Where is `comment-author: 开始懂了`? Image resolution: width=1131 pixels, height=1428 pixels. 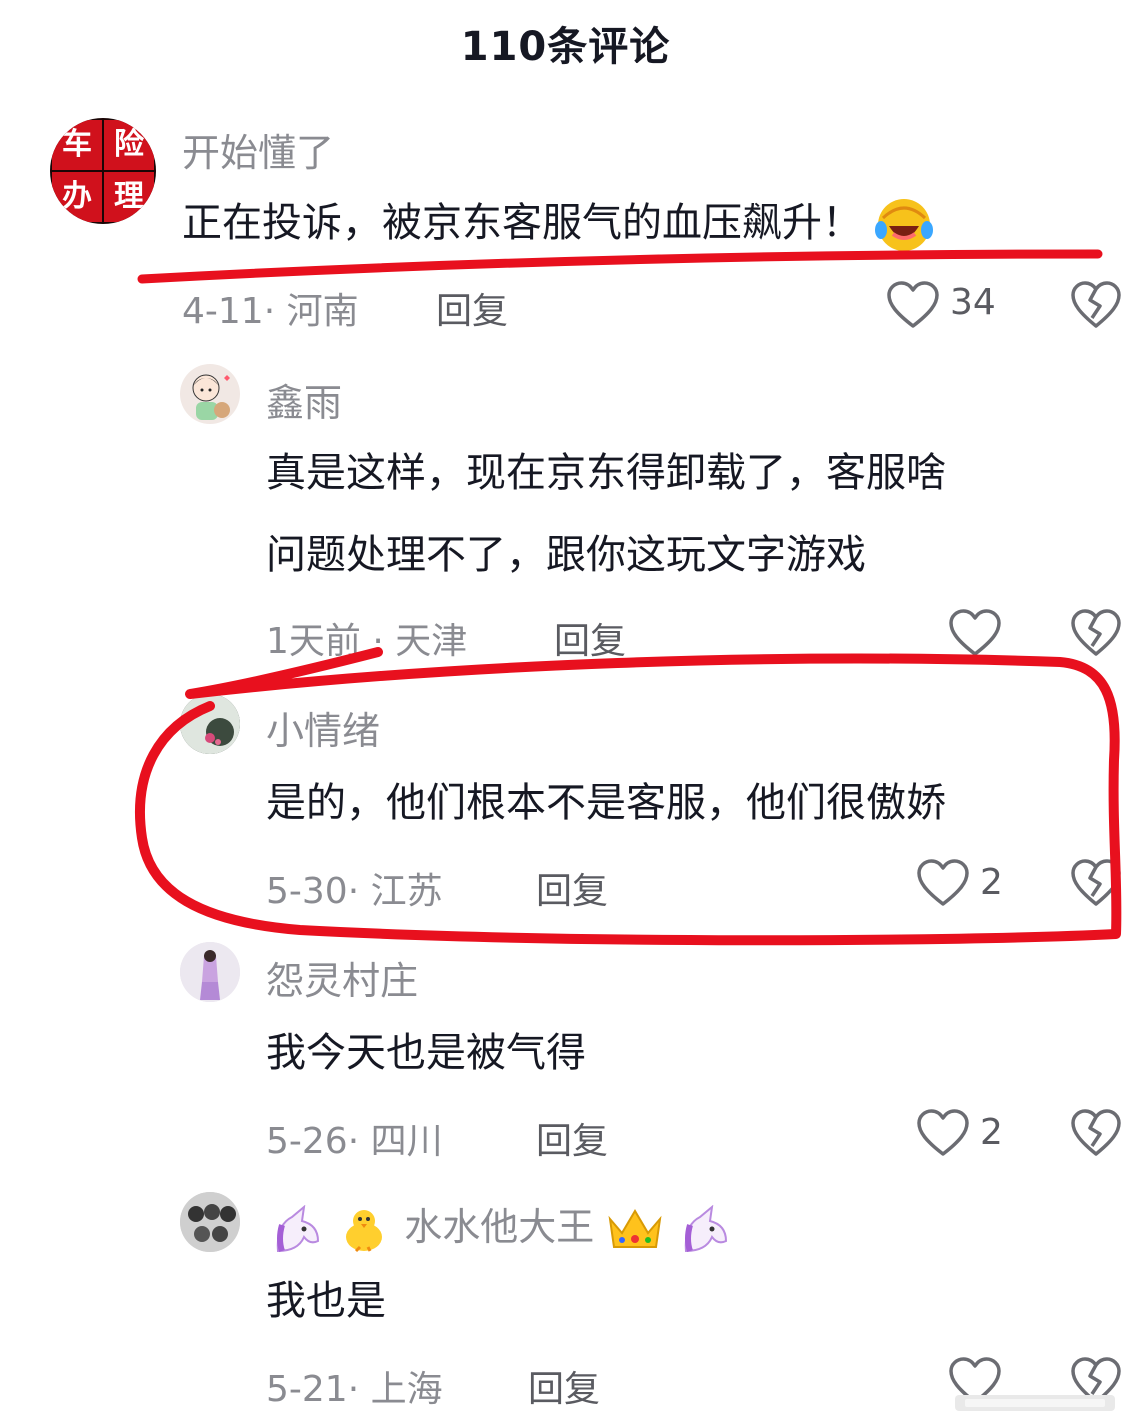
comment-author: 开始懂了 is located at coordinates (258, 149).